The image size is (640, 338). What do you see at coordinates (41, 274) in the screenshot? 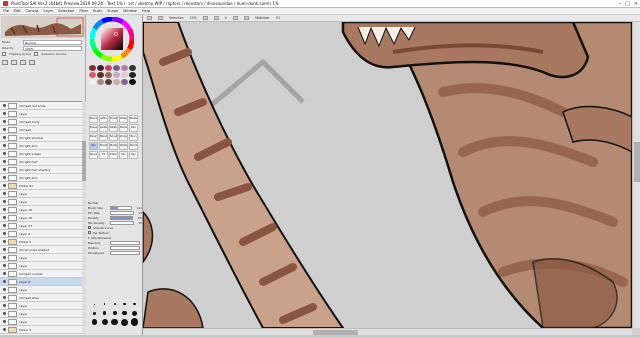
I see `layer-row: lid head normal` at bounding box center [41, 274].